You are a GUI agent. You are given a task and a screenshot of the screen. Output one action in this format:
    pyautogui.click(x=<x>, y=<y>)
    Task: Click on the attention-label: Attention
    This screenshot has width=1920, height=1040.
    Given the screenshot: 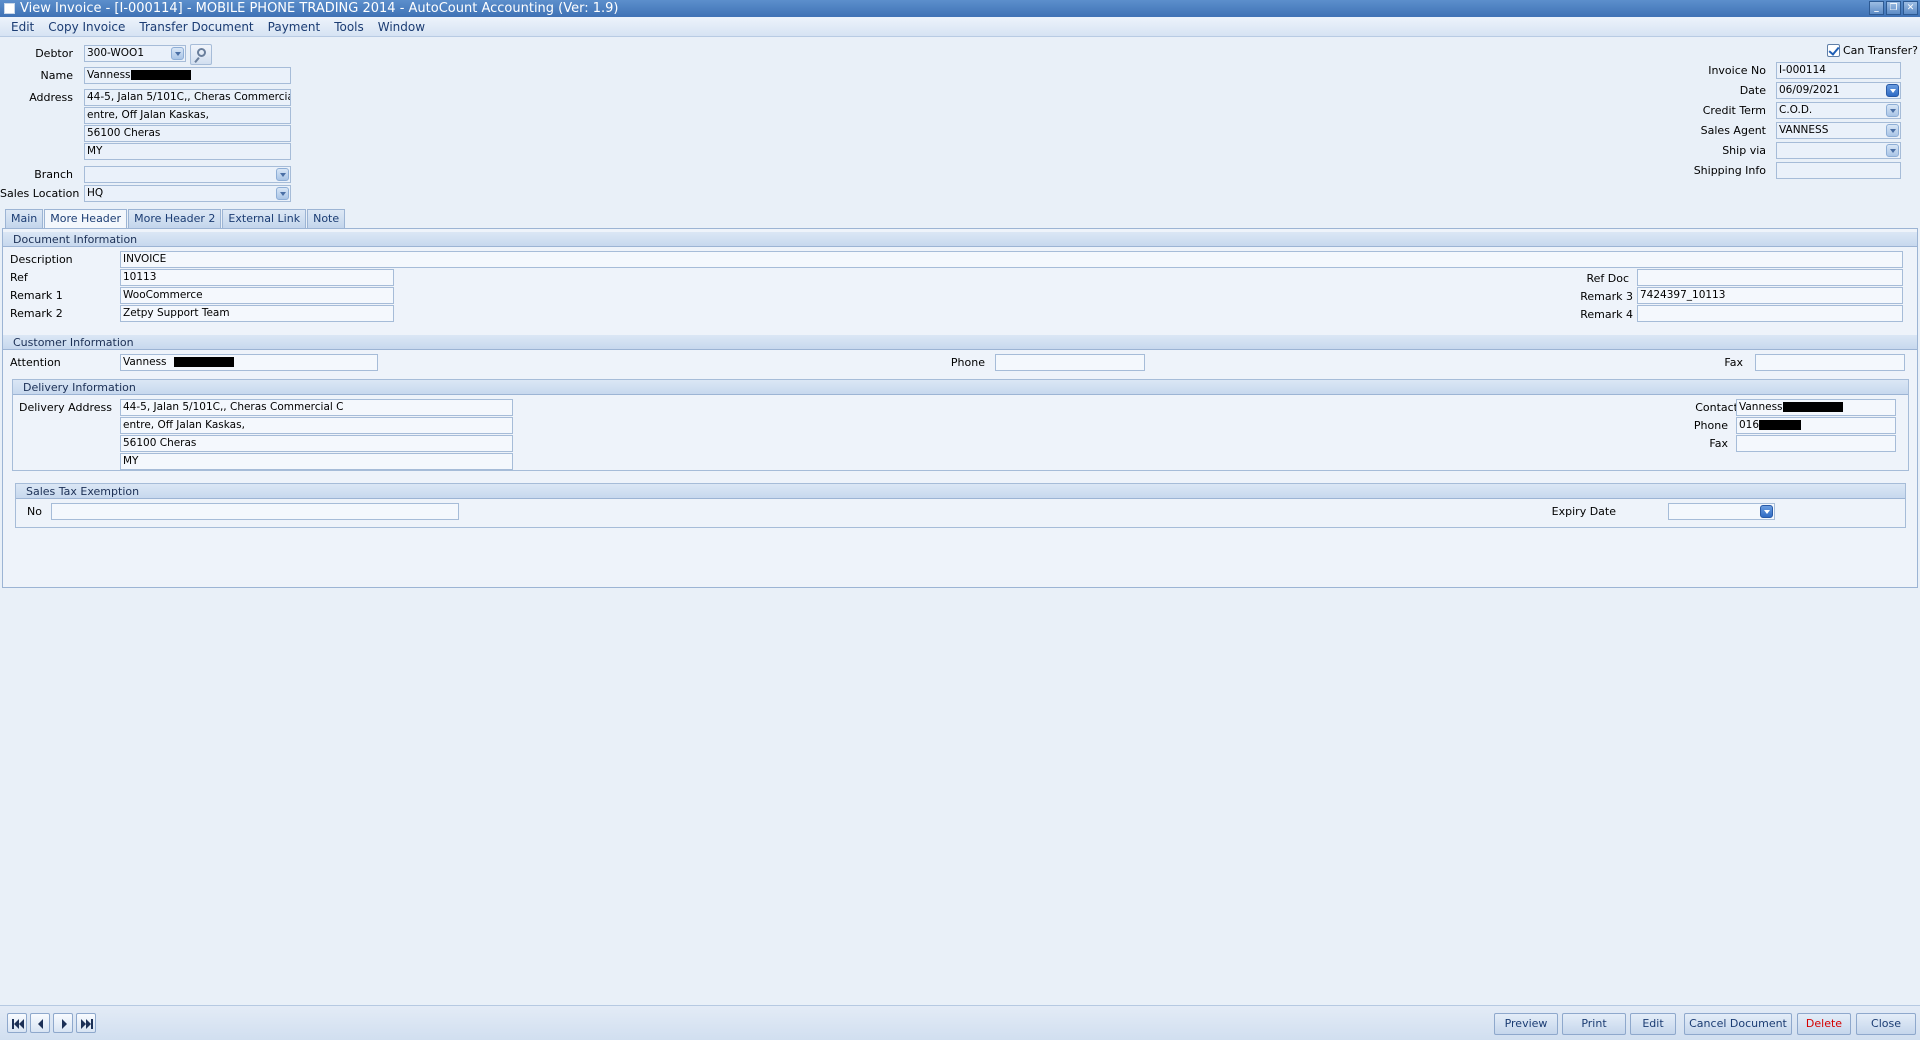 What is the action you would take?
    pyautogui.click(x=35, y=362)
    